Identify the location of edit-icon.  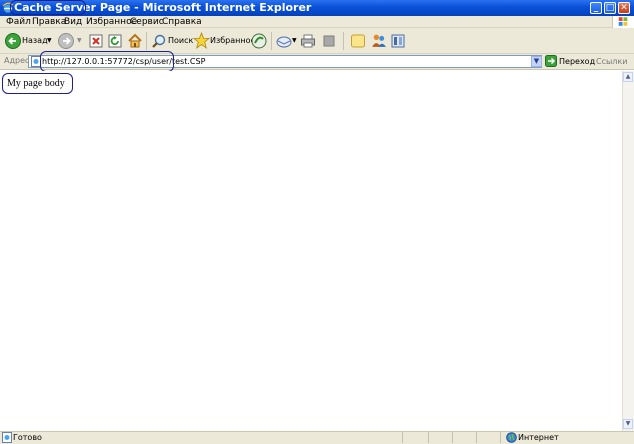
(329, 41).